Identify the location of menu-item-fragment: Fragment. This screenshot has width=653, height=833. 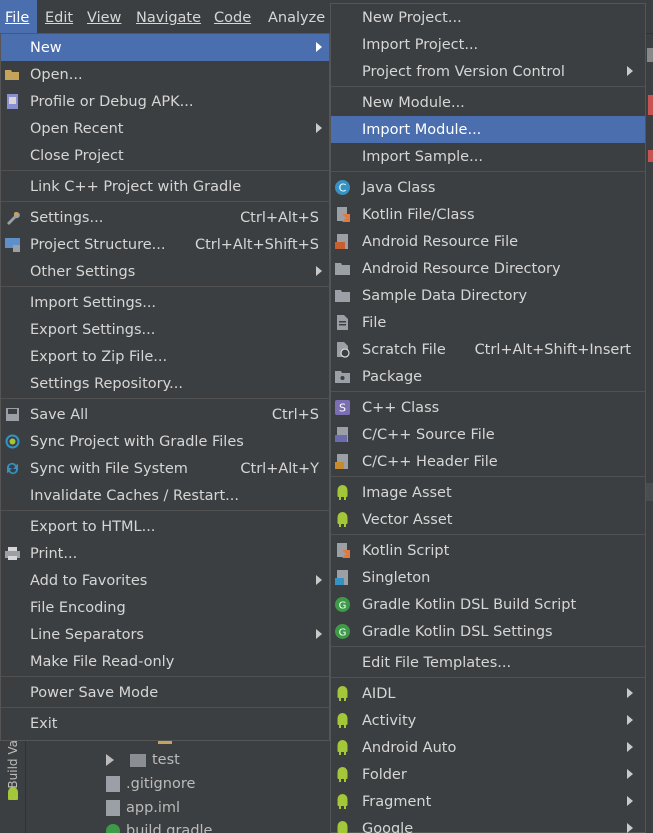
(488, 801).